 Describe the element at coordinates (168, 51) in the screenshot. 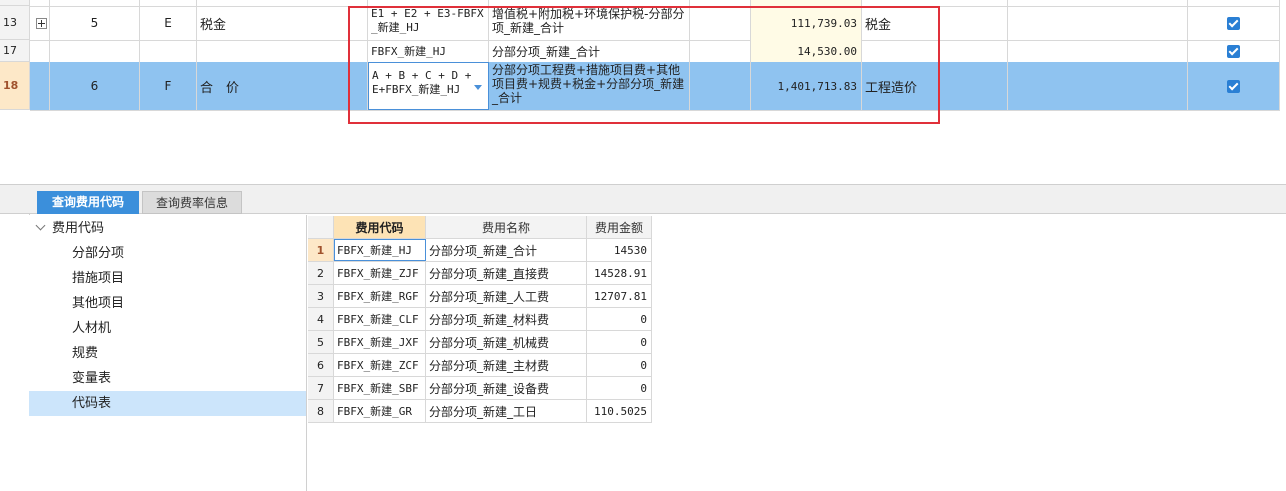

I see `code-cell` at that location.